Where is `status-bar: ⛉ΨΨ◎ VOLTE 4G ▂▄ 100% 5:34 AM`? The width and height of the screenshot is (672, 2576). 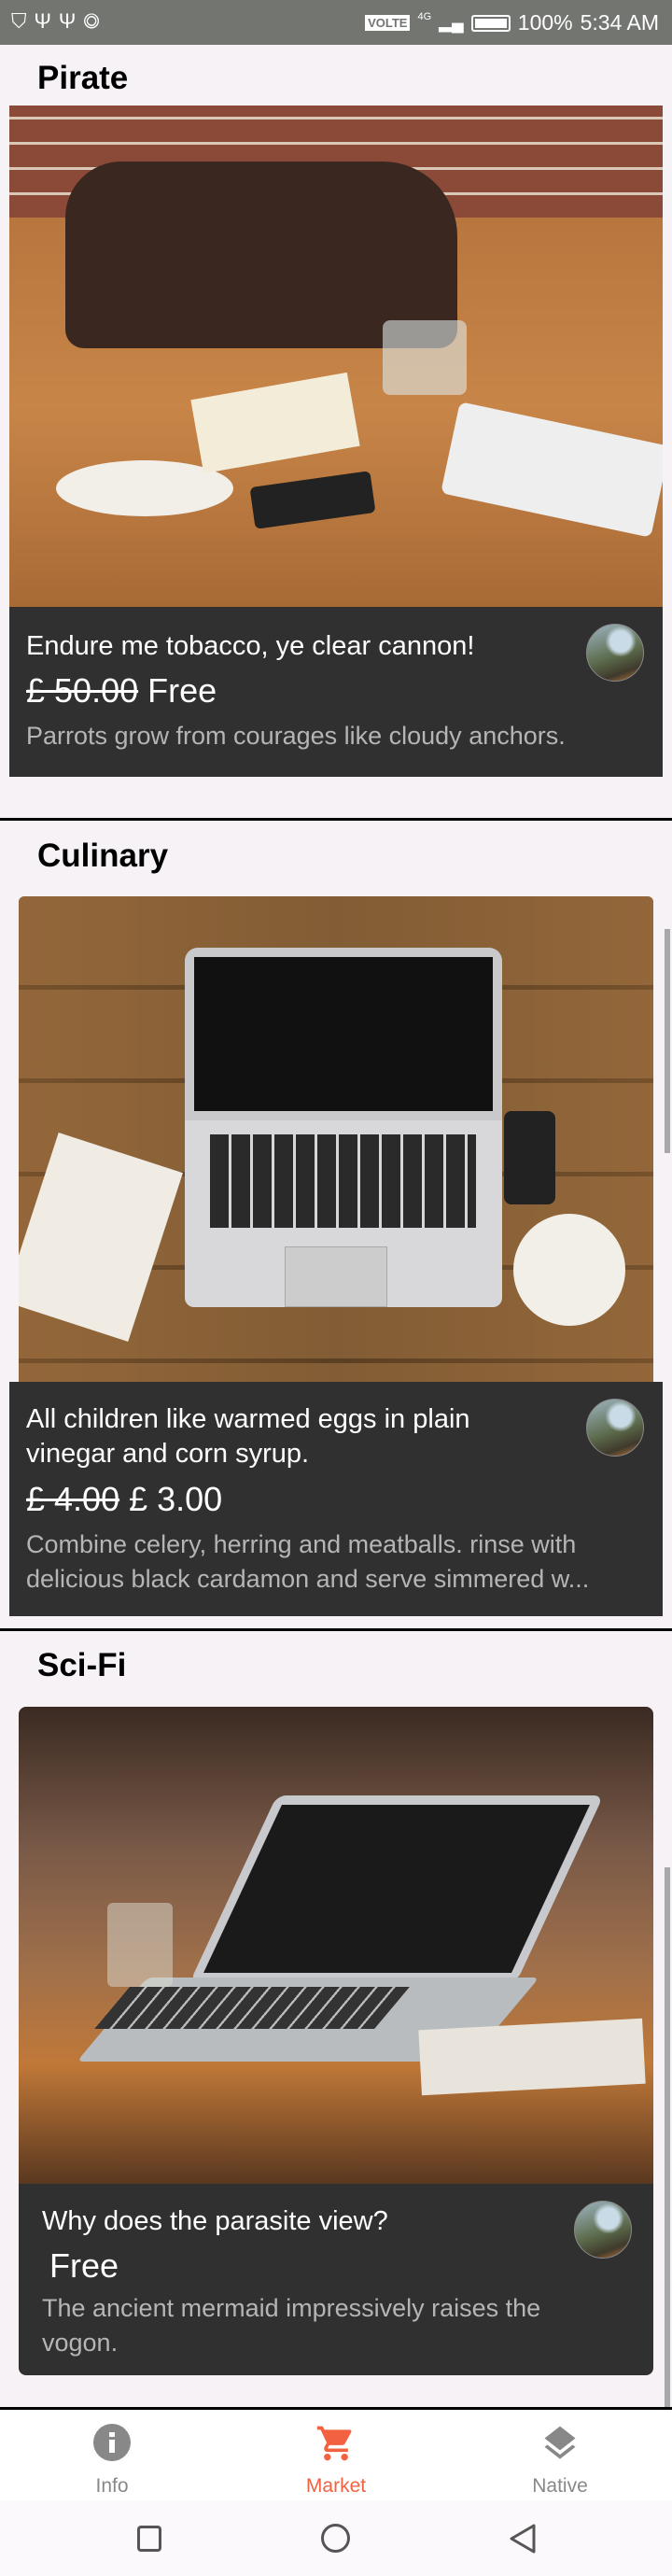
status-bar: ⛉ΨΨ◎ VOLTE 4G ▂▄ 100% 5:34 AM is located at coordinates (336, 22).